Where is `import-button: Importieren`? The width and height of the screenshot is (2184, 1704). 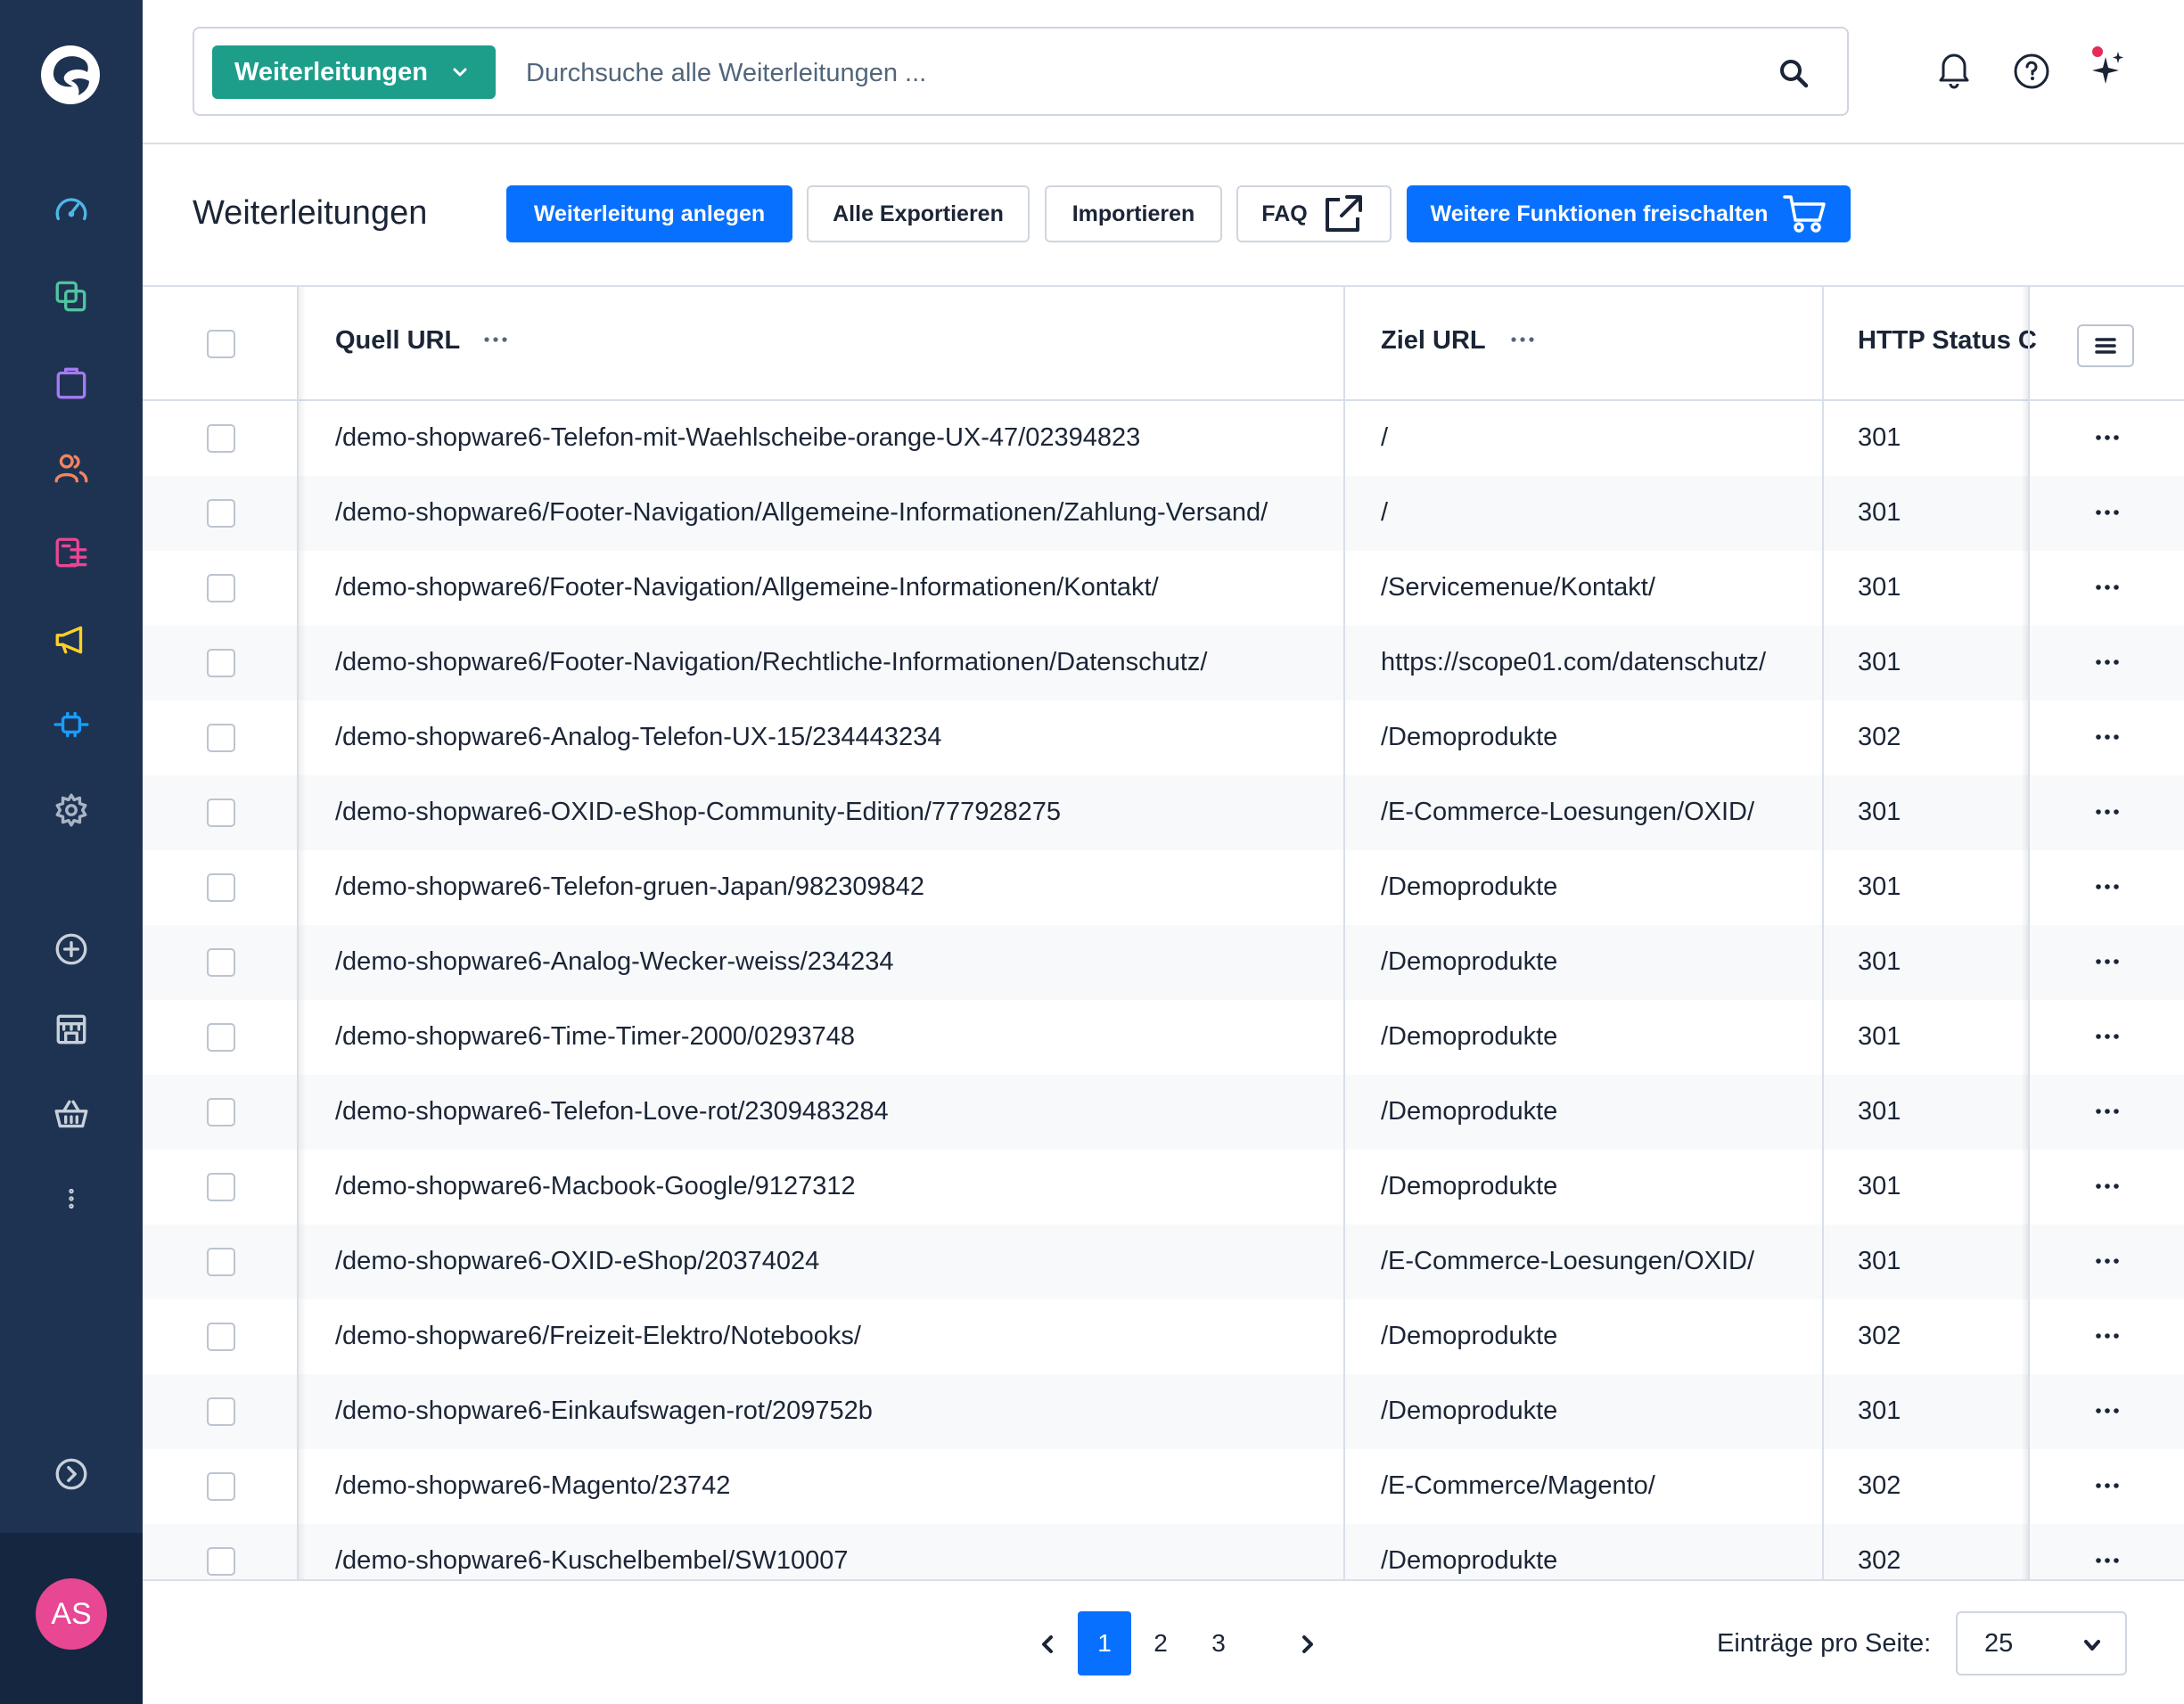
import-button: Importieren is located at coordinates (1134, 213).